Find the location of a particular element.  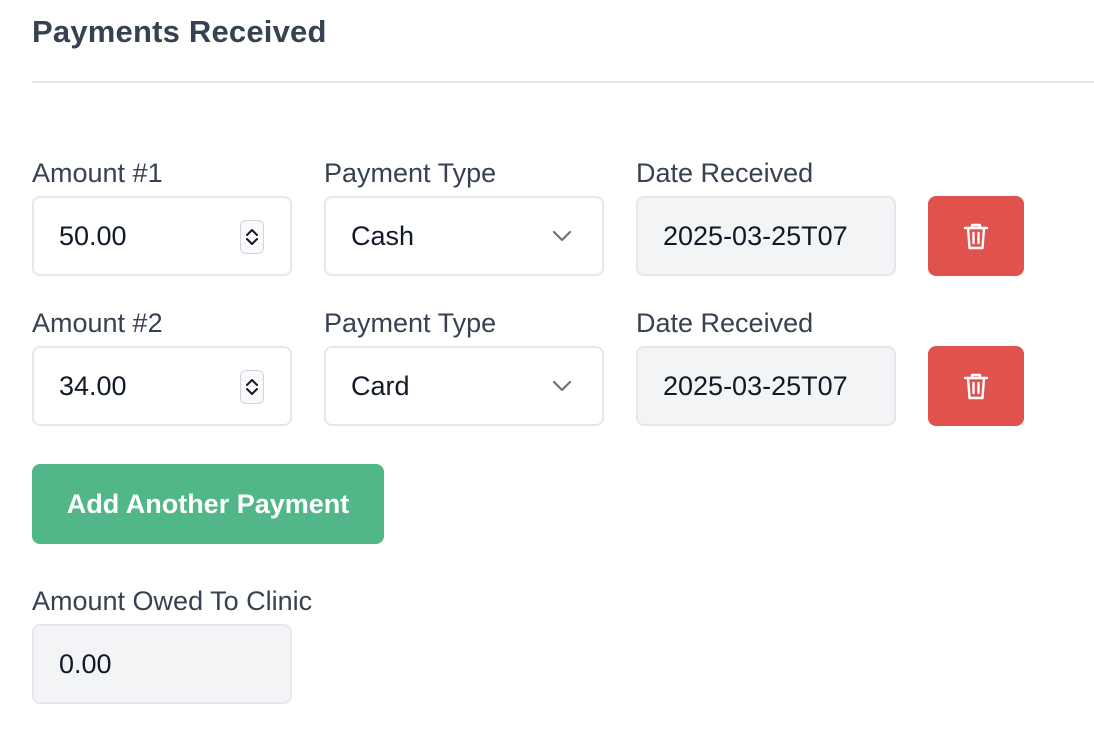

add-another-payment-button: Add Another Payment is located at coordinates (208, 504).